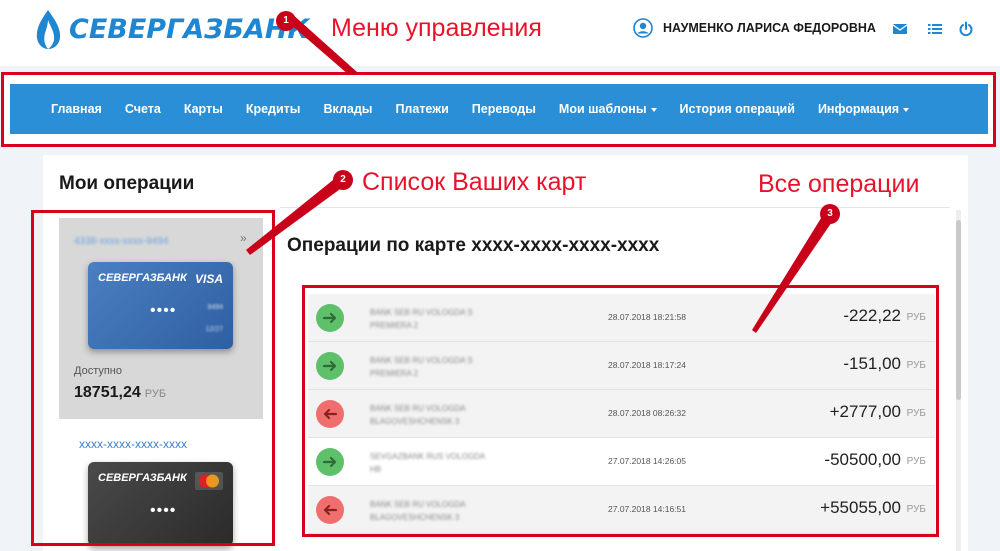 The image size is (1000, 551). I want to click on flame-icon, so click(48, 29).